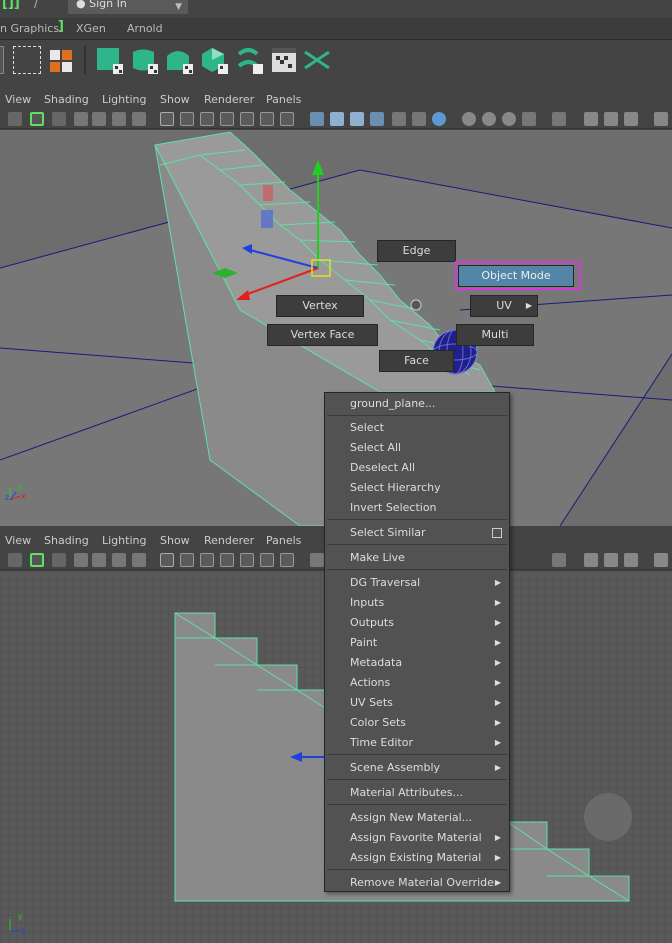 This screenshot has height=943, width=672. I want to click on sign-in-button: ● Sign In ▼, so click(128, 7).